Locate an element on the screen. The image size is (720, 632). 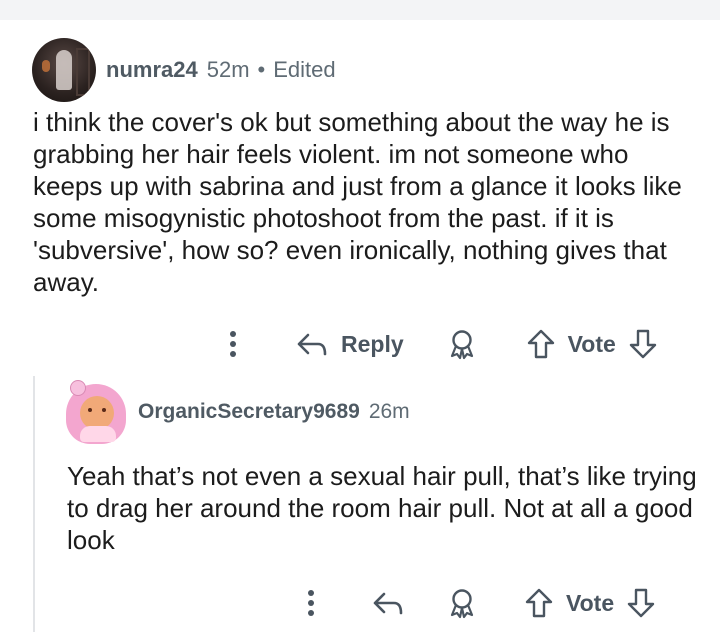
reply-button is located at coordinates (388, 603).